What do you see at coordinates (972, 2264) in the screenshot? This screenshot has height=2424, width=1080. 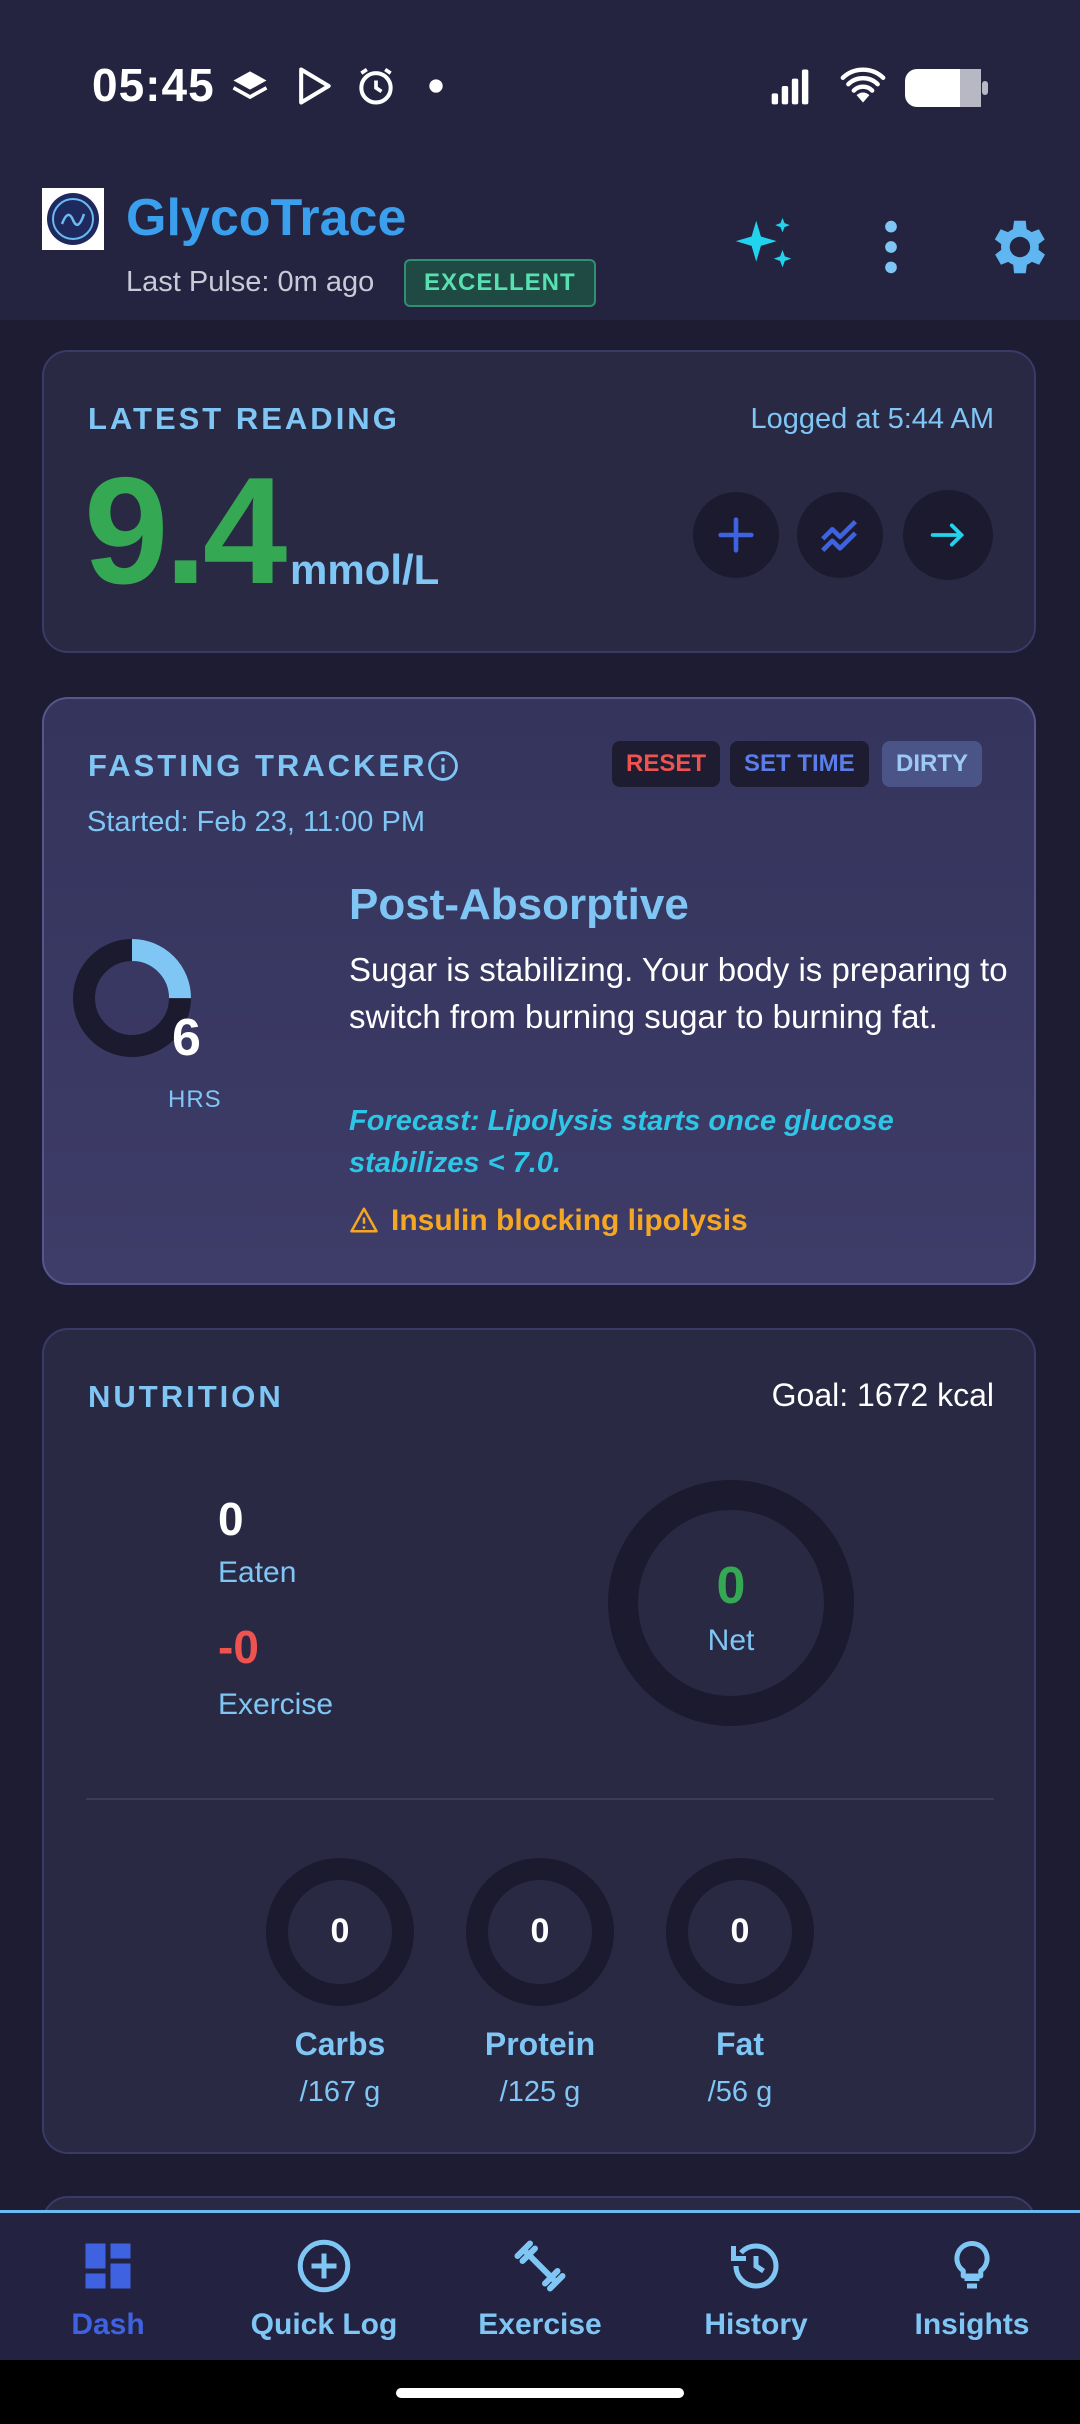 I see `lightbulb-icon` at bounding box center [972, 2264].